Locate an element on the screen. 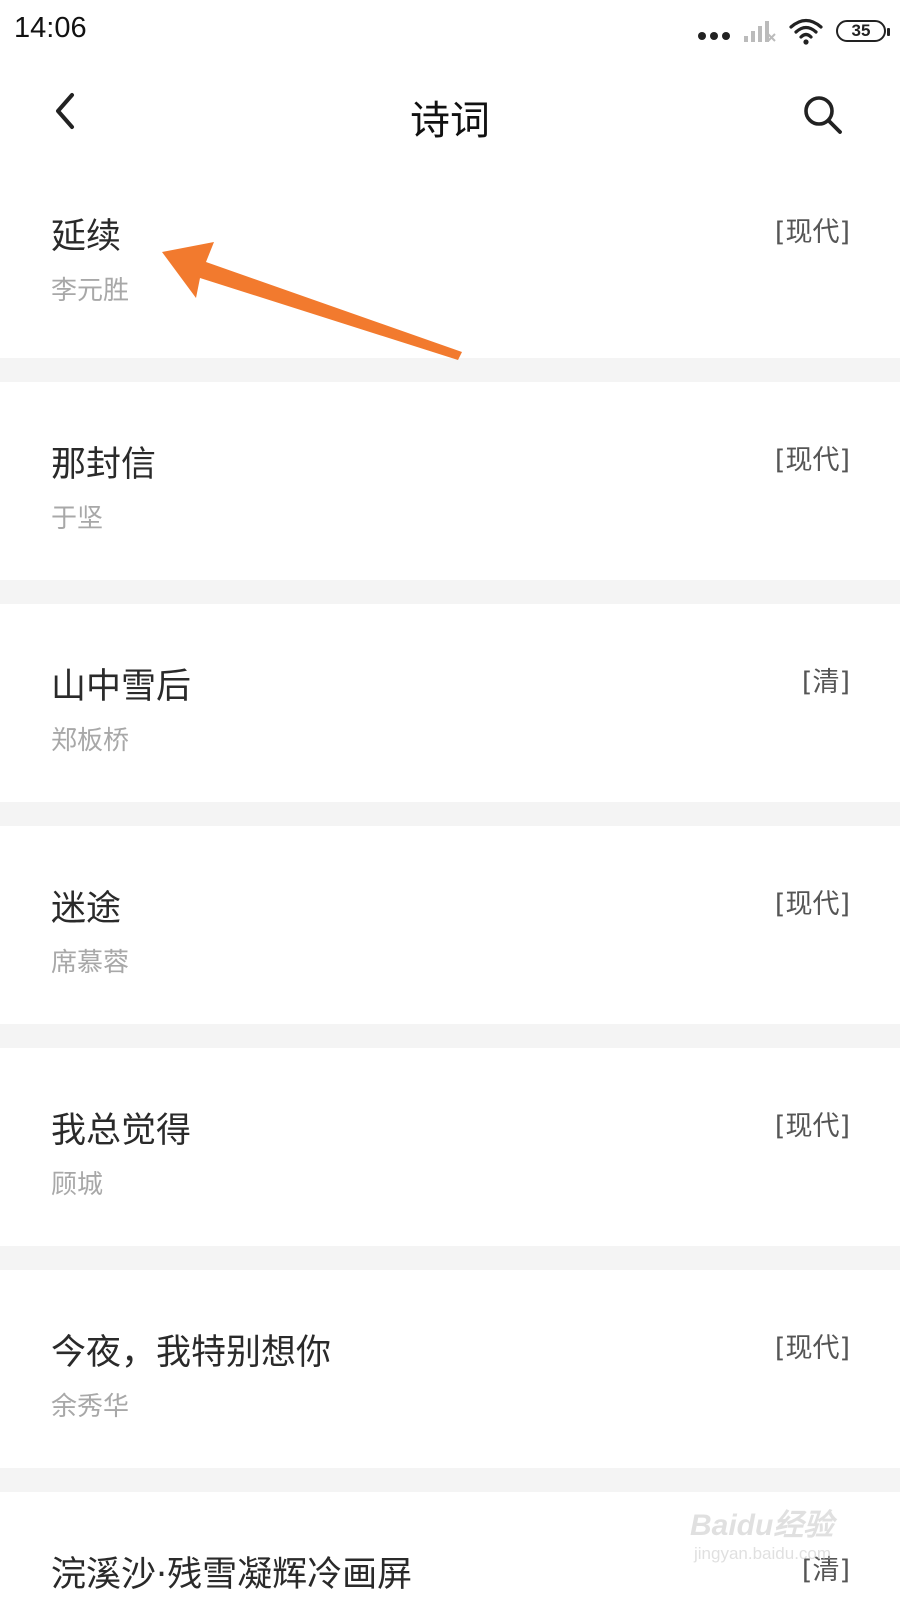 The width and height of the screenshot is (900, 1600). header: 诗词 is located at coordinates (450, 118).